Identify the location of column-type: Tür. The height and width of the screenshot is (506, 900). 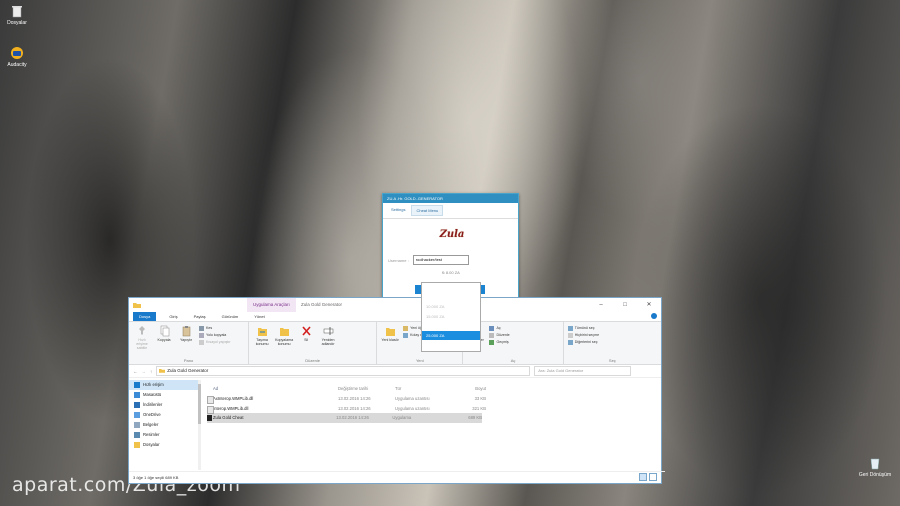
(423, 389).